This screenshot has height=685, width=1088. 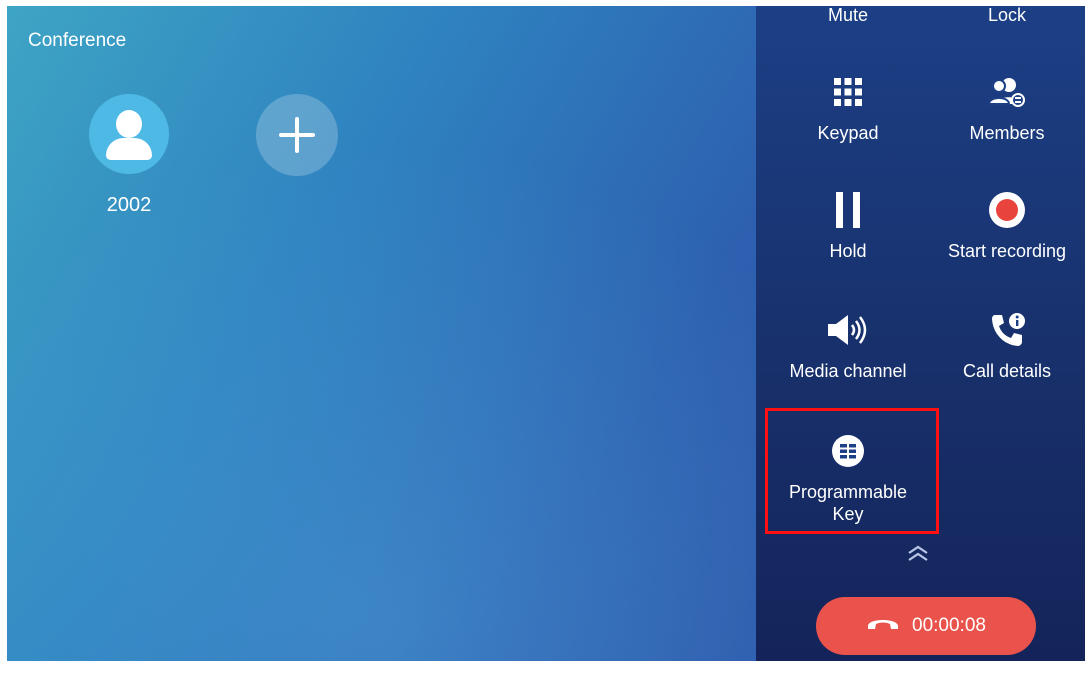 I want to click on participant-number: 2002, so click(x=129, y=205).